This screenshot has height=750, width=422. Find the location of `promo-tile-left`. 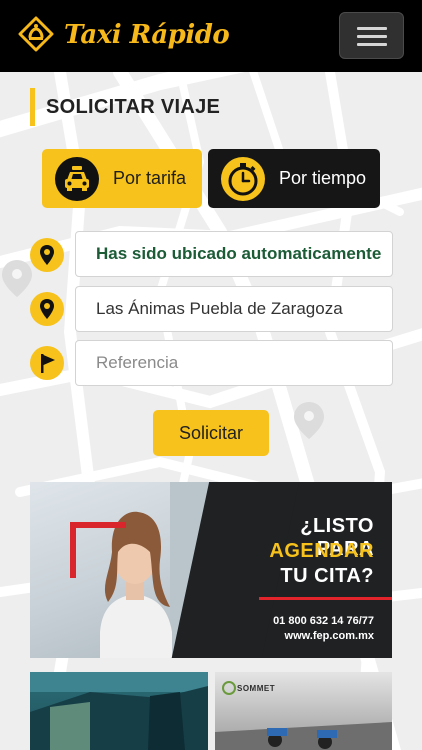

promo-tile-left is located at coordinates (119, 711).